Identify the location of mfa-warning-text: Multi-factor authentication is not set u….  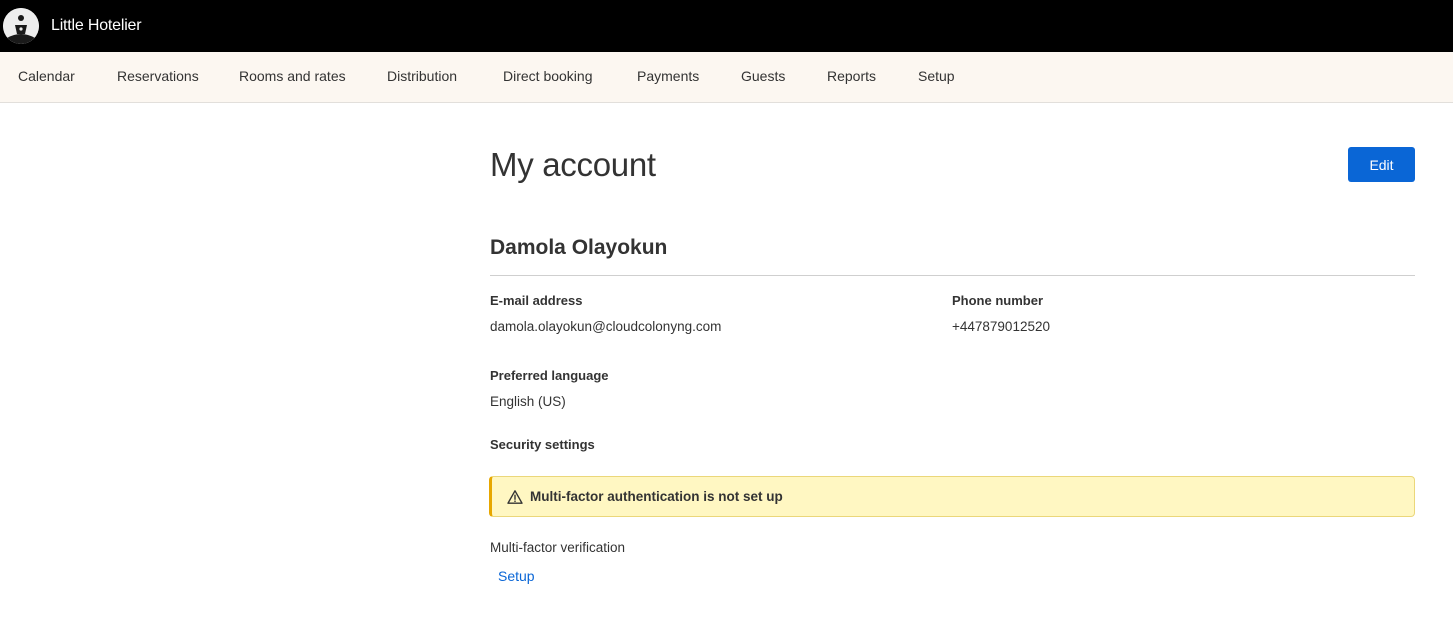
(656, 496).